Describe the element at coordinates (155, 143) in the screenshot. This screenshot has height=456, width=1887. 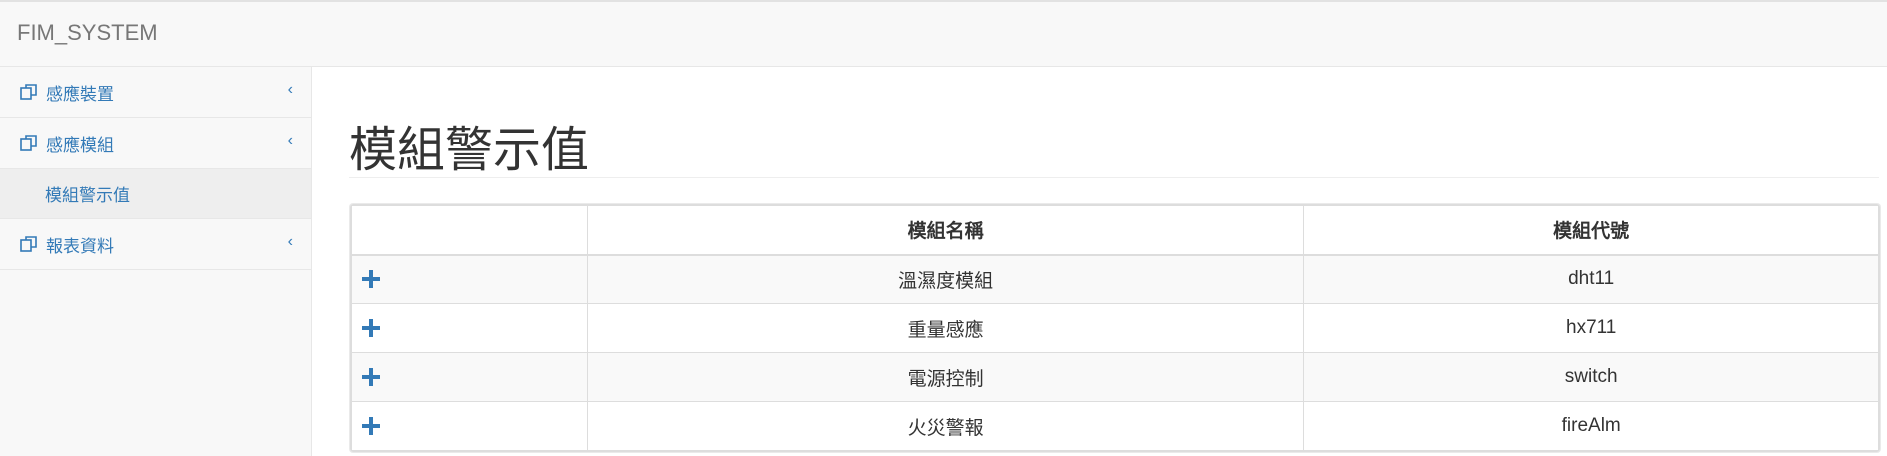
I see `sidebar-item-sensor-modules: 感應模組 ‹` at that location.